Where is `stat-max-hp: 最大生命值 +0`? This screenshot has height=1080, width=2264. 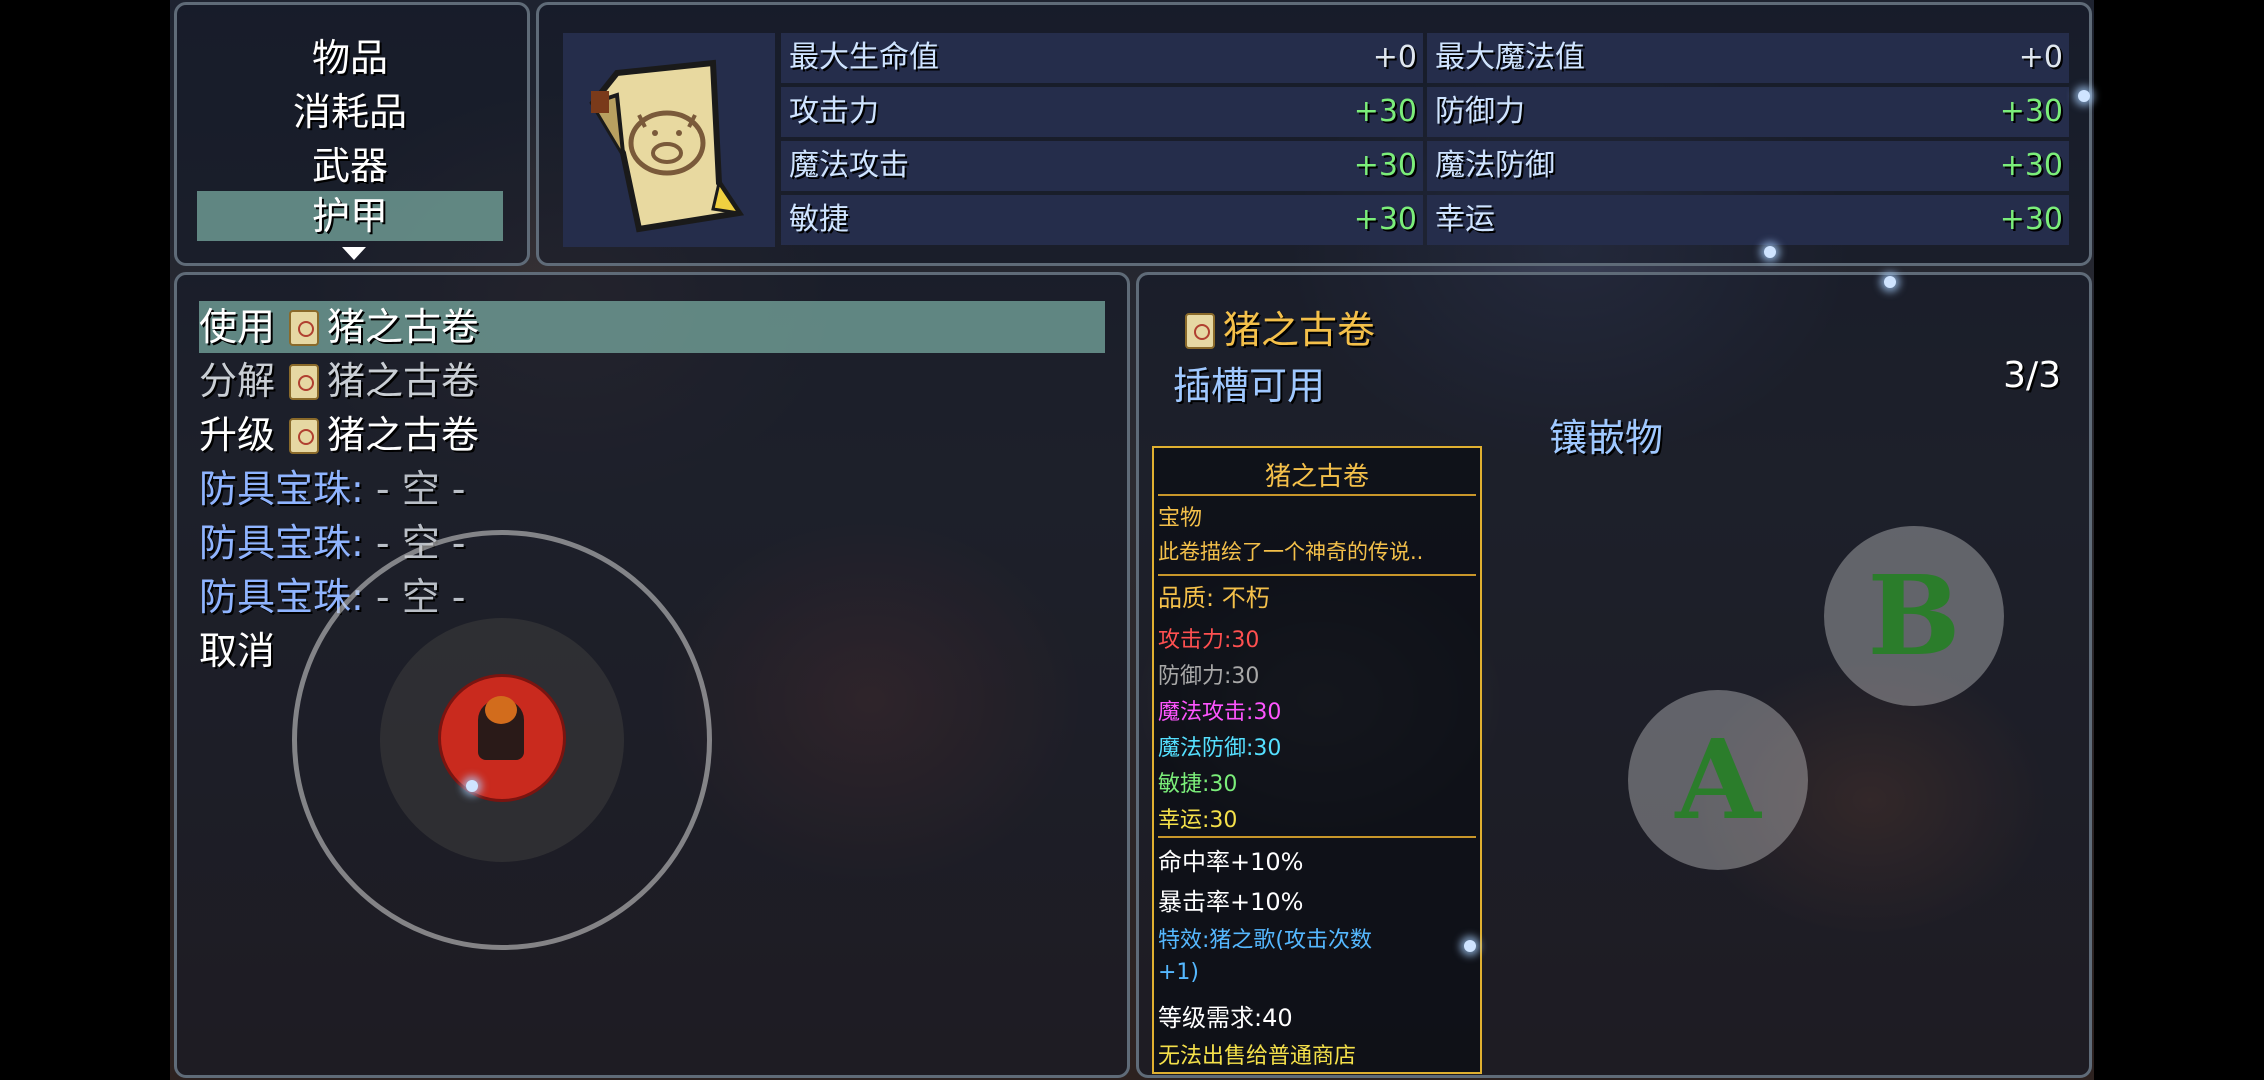
stat-max-hp: 最大生命值 +0 is located at coordinates (1102, 58).